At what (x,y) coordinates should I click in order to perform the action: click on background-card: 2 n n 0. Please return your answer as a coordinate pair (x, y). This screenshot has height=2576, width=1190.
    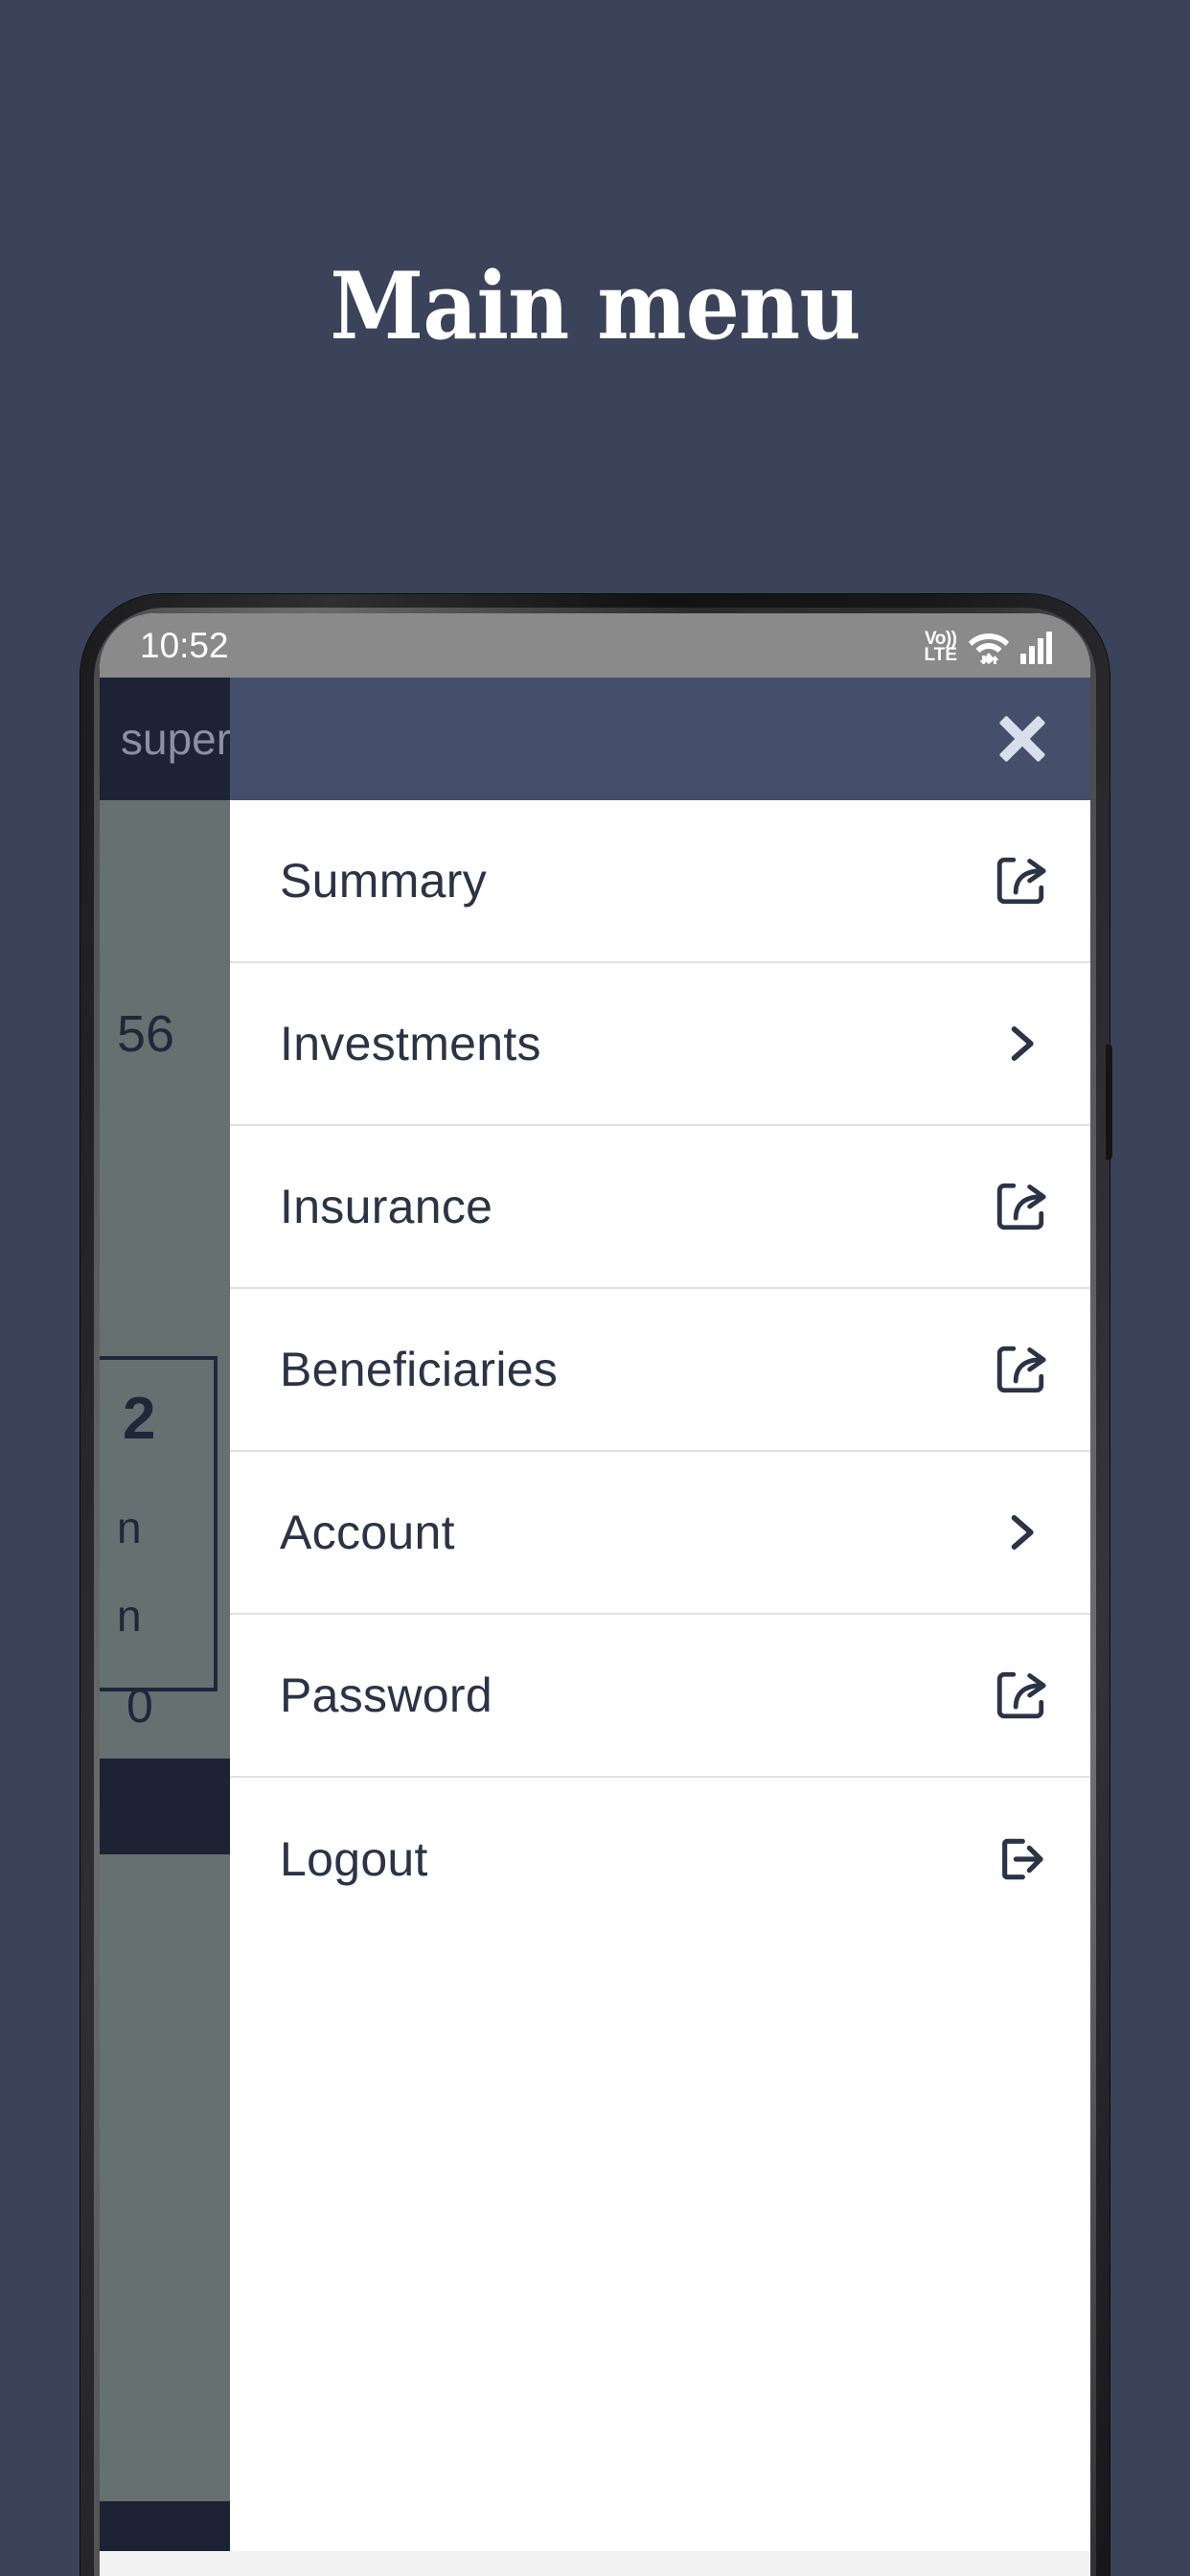
    Looking at the image, I should click on (159, 1544).